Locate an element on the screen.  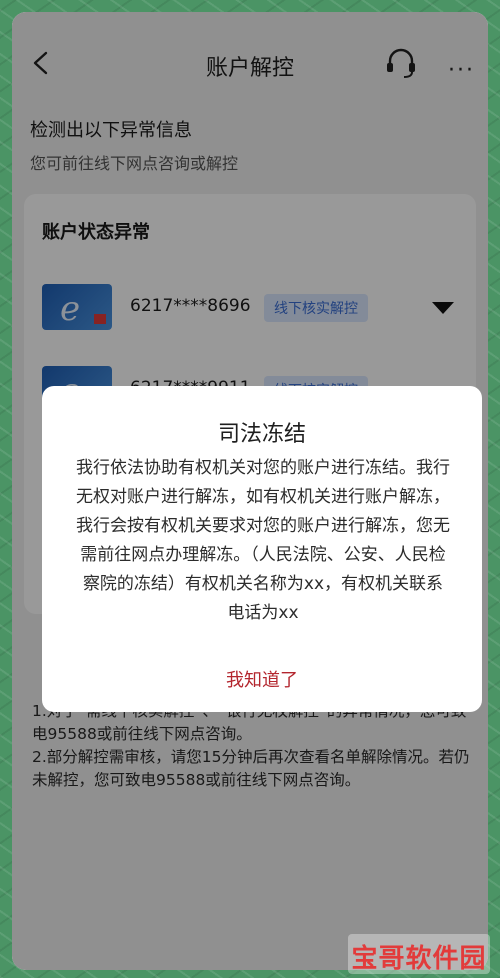
dialog-title: 司法冻结 is located at coordinates (261, 434).